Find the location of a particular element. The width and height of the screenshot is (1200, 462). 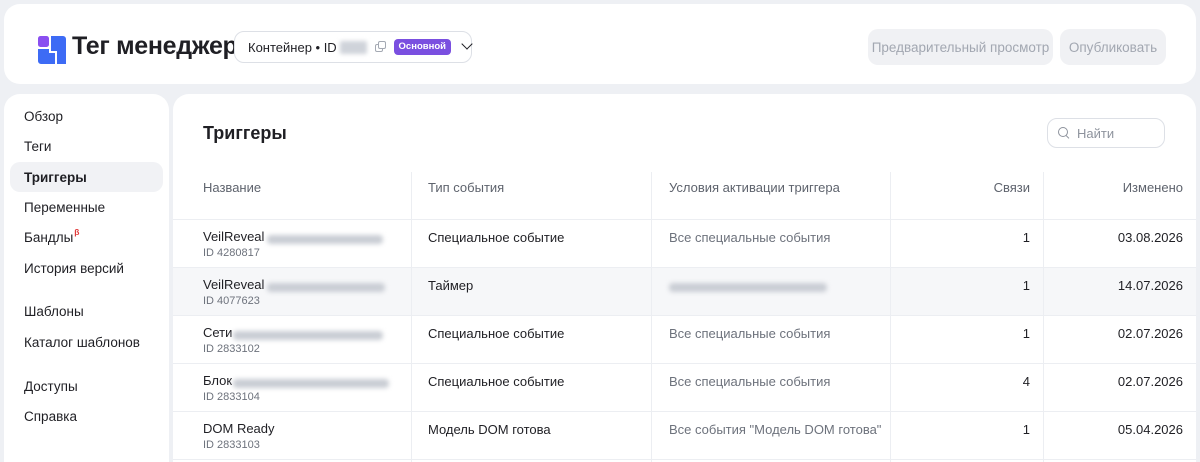

redacted-conditions is located at coordinates (748, 287).